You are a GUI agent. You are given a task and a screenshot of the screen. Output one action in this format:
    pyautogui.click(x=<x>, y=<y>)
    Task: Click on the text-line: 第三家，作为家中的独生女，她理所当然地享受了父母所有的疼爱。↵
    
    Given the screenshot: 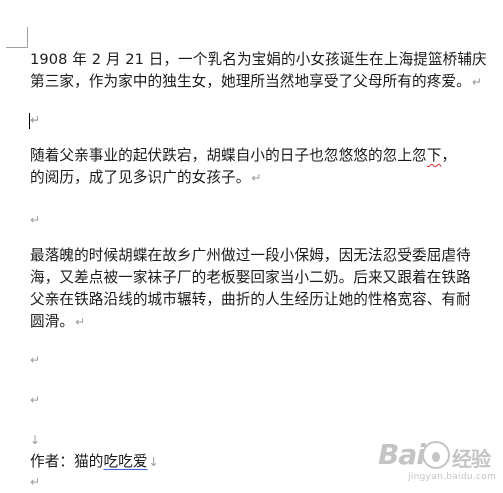 What is the action you would take?
    pyautogui.click(x=256, y=82)
    